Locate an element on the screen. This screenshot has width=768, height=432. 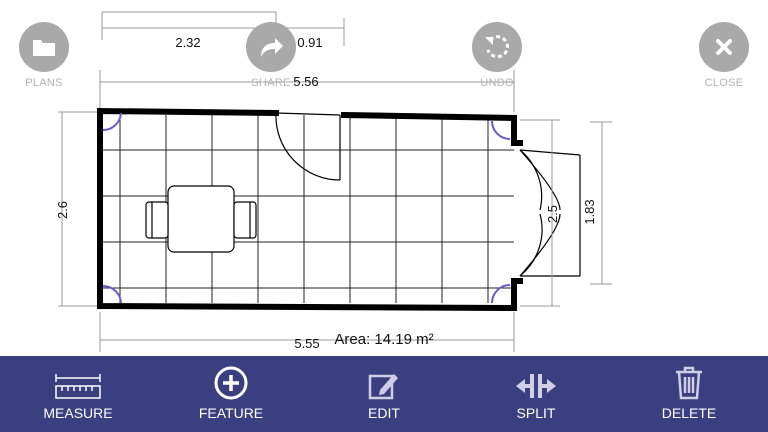
undo-button: UNDO is located at coordinates (497, 55).